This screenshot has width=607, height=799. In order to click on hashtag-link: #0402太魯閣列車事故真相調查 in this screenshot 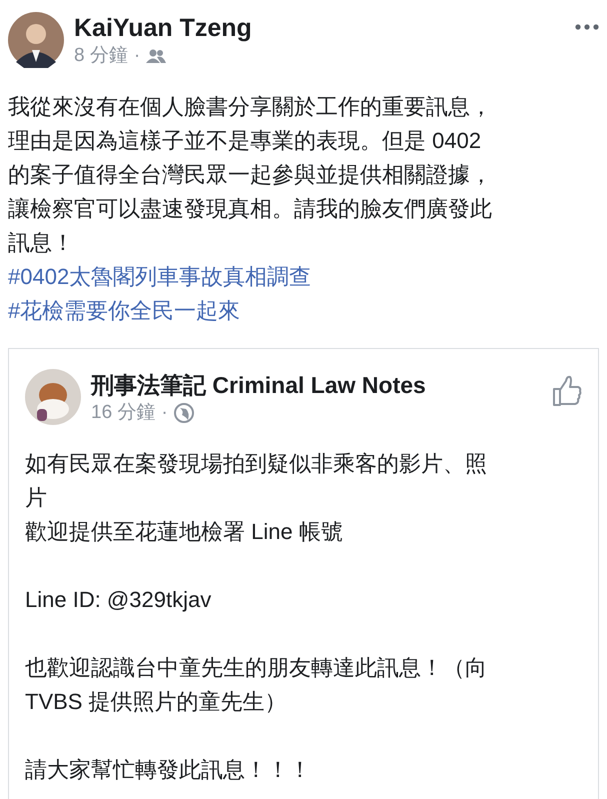, I will do `click(160, 277)`.